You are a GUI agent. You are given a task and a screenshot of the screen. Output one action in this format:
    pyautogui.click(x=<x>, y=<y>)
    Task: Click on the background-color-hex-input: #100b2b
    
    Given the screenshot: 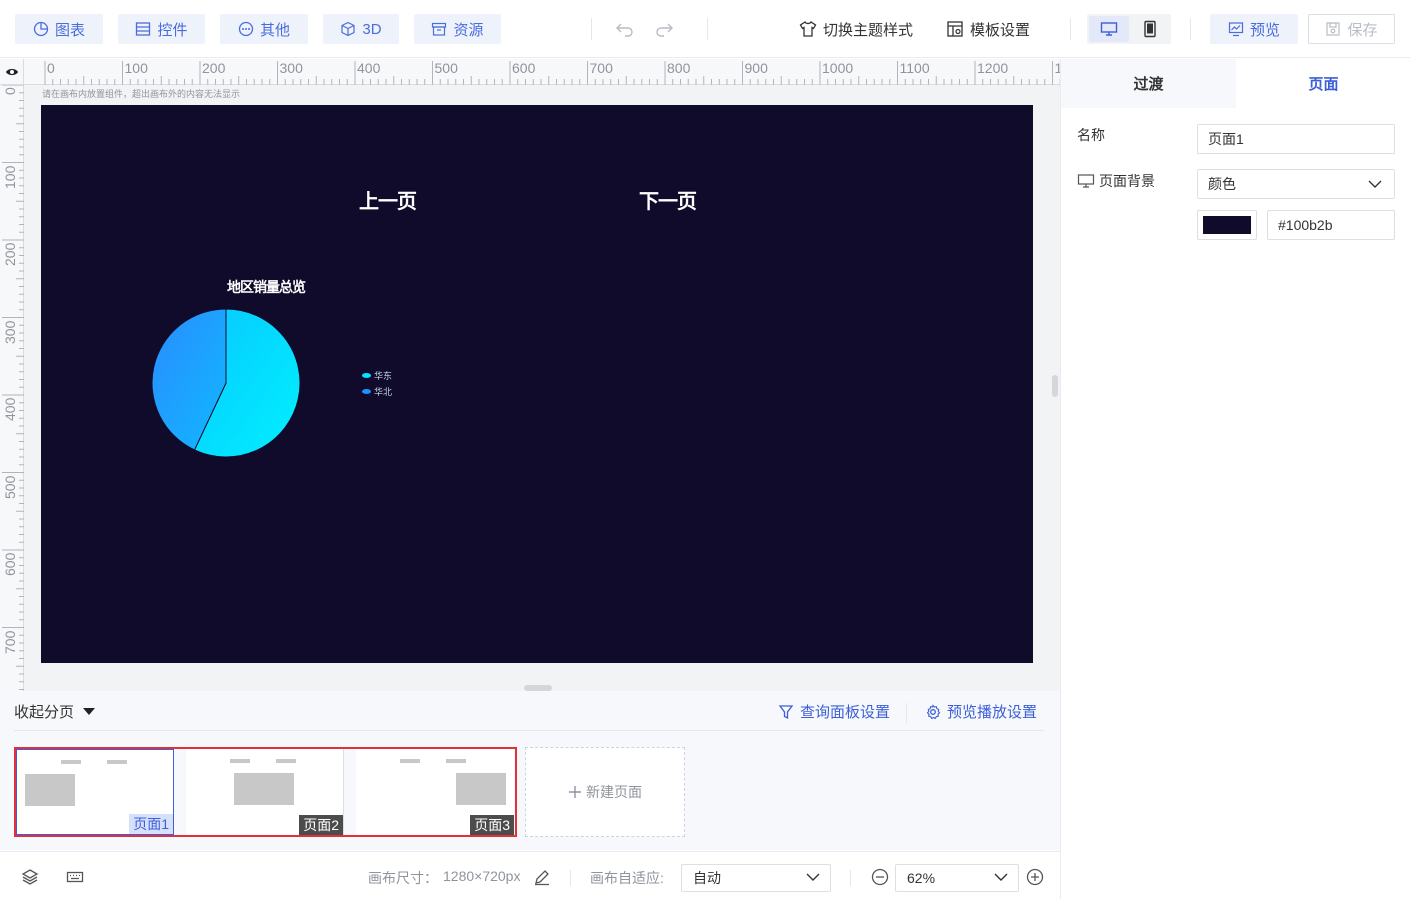 What is the action you would take?
    pyautogui.click(x=1331, y=225)
    